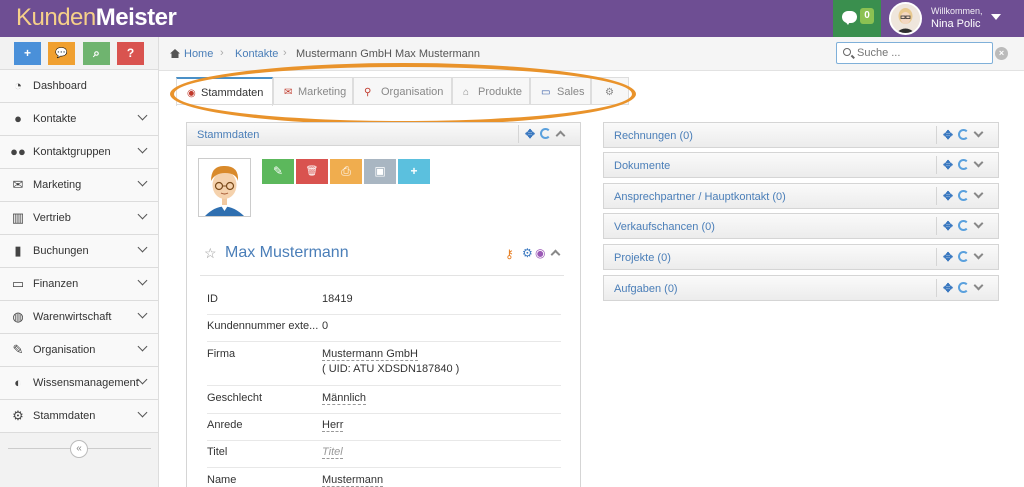 This screenshot has width=1024, height=487. Describe the element at coordinates (79, 86) in the screenshot. I see `sidebar-item-dashboard: ◔ Dashboard` at that location.